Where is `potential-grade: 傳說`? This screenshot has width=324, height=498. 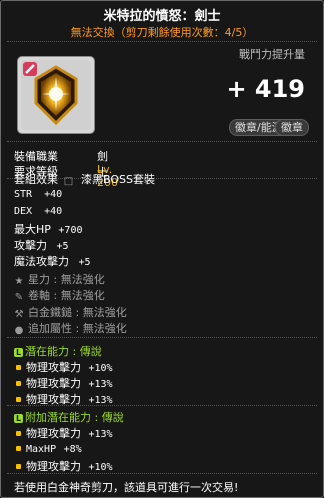
potential-grade: 傳說 is located at coordinates (90, 351).